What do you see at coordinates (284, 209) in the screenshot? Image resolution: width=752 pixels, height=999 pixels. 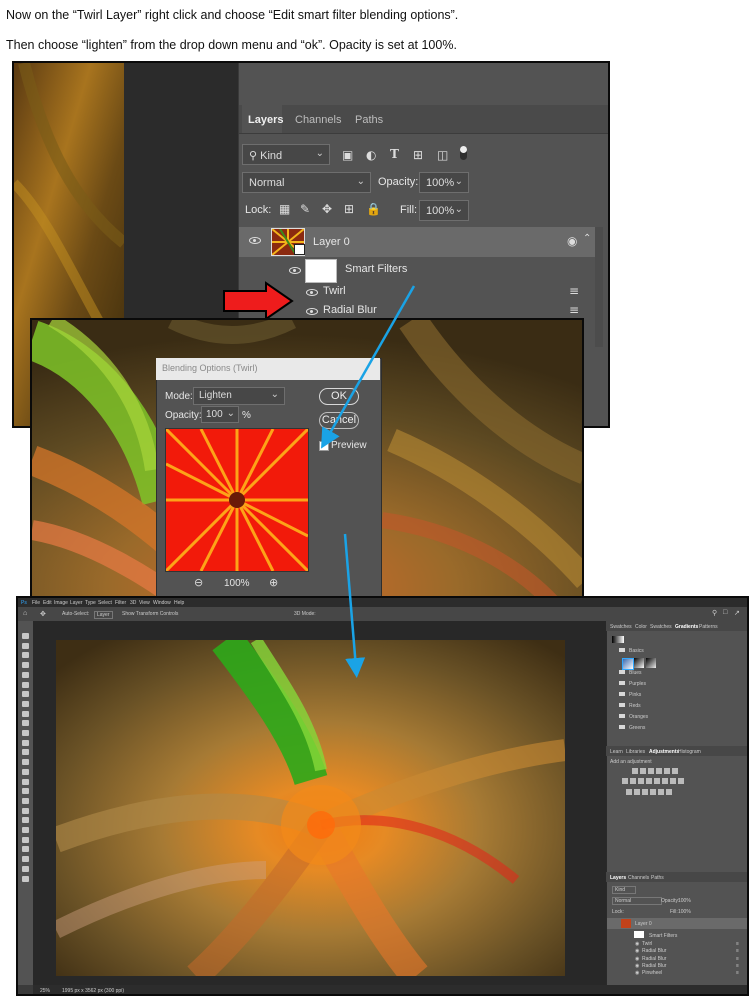 I see `lock-transparency-icon: ▦` at bounding box center [284, 209].